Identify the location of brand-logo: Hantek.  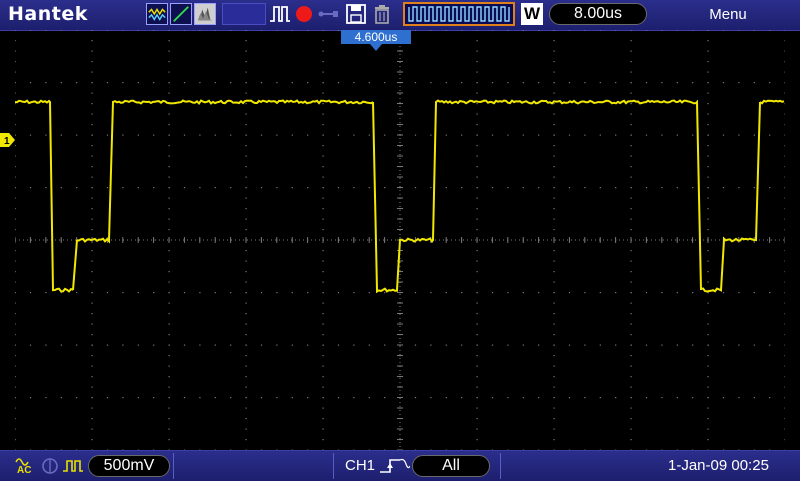
(48, 14).